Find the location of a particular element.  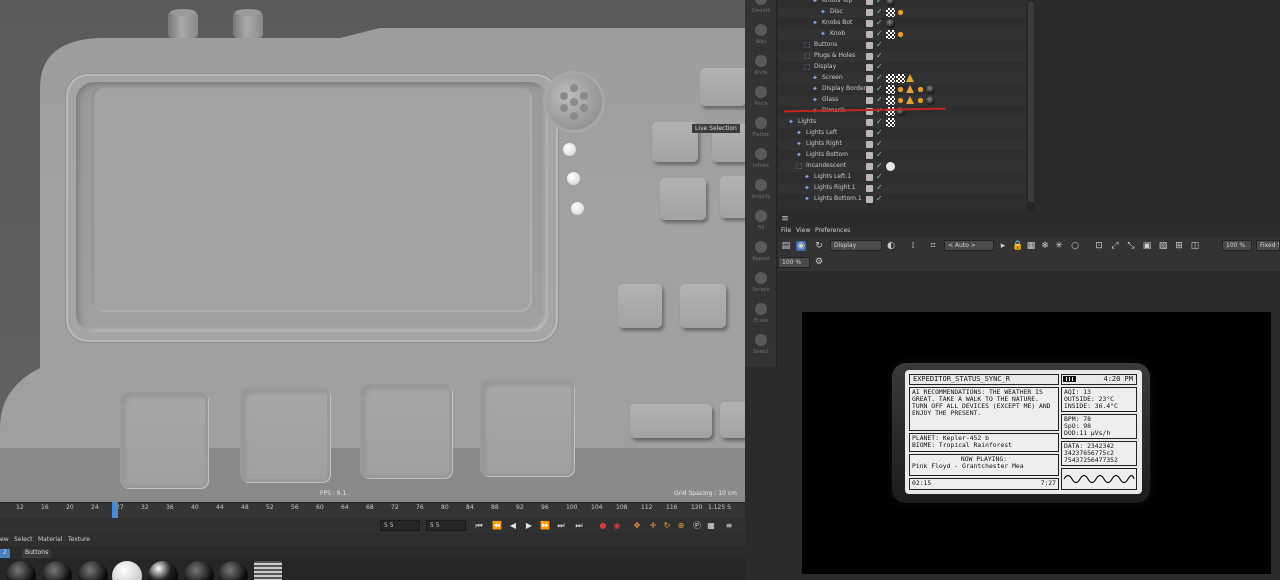

image-icon: ▣ is located at coordinates (1147, 246).